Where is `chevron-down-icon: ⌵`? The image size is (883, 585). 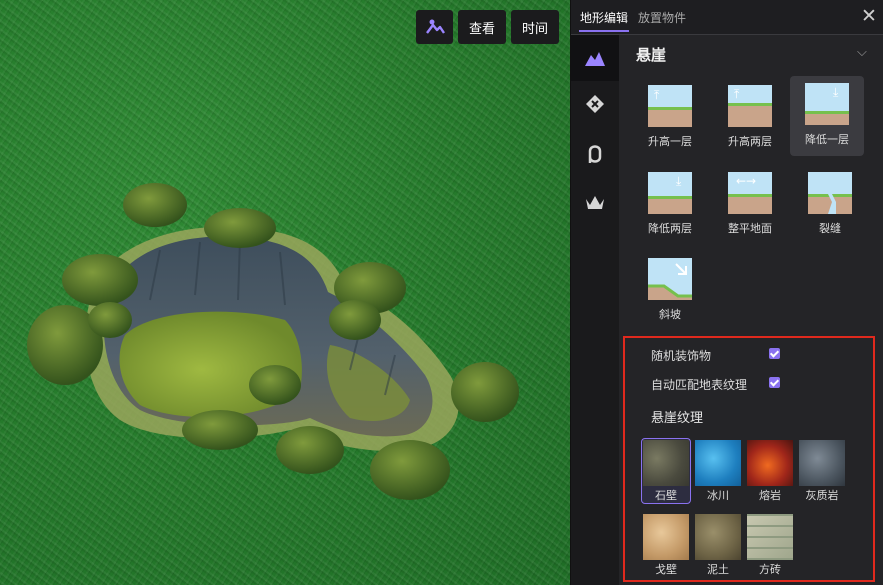 chevron-down-icon: ⌵ is located at coordinates (862, 52).